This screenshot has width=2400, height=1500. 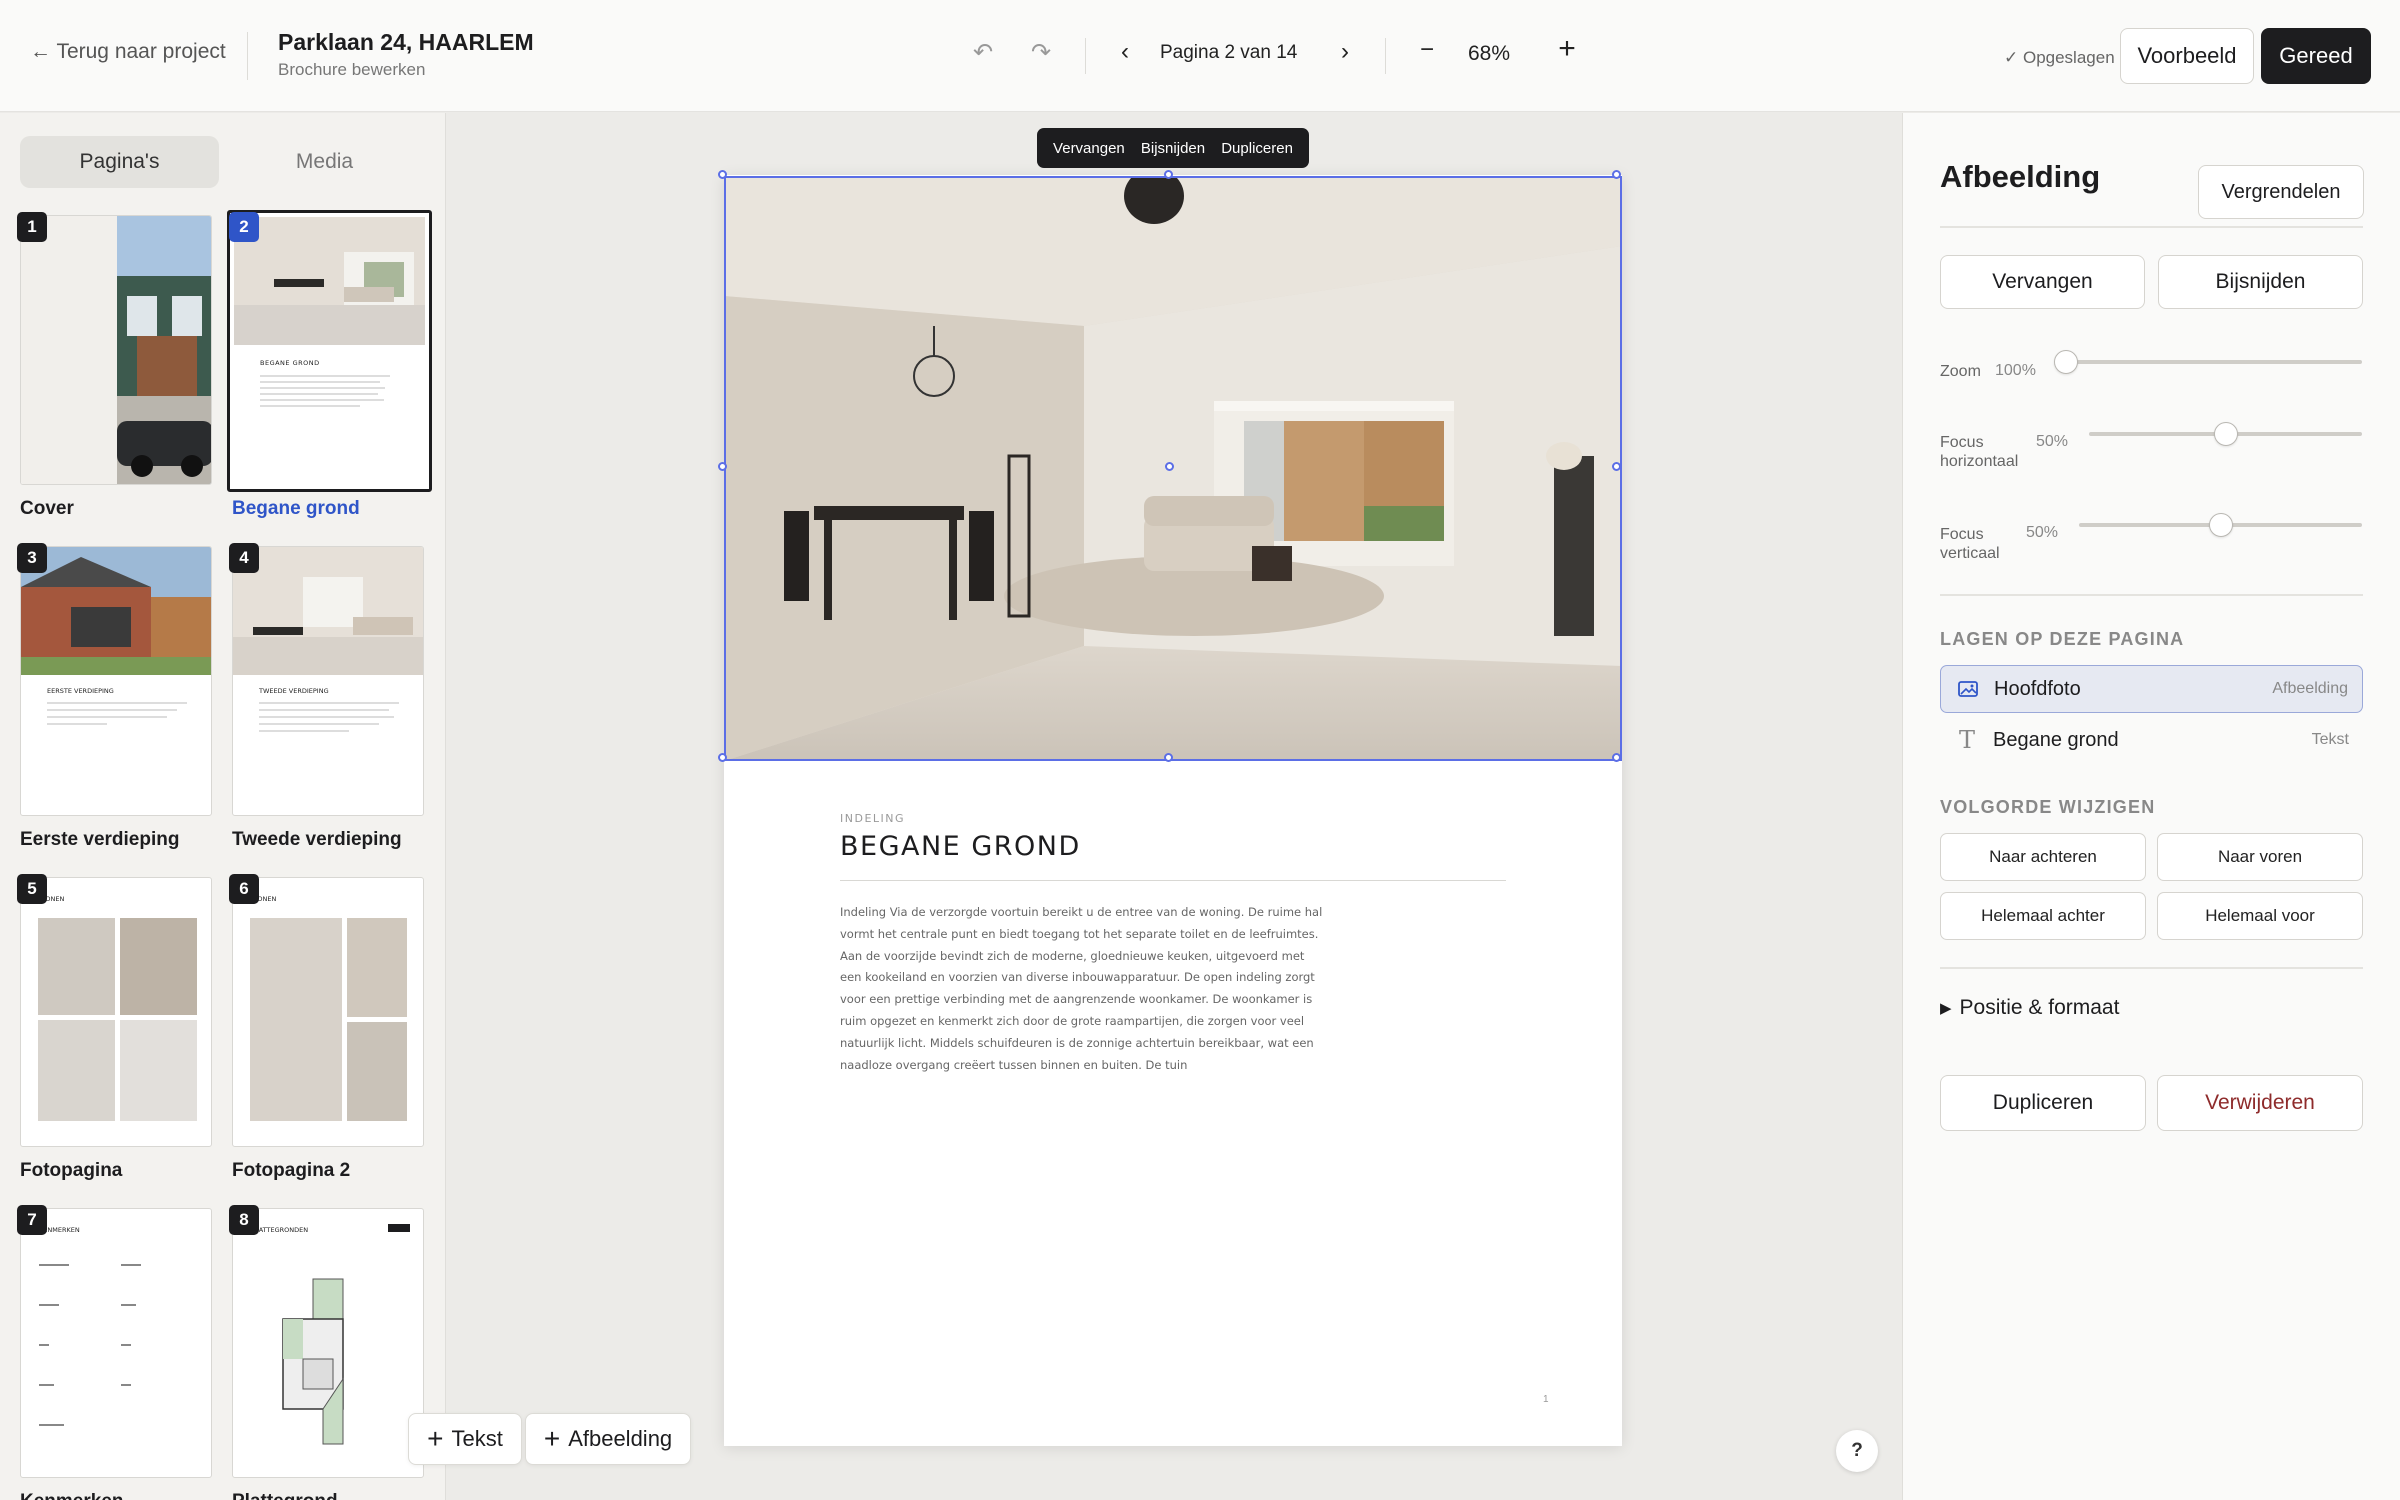 What do you see at coordinates (2151, 740) in the screenshot?
I see `layer-item-text: T Begane grond Tekst` at bounding box center [2151, 740].